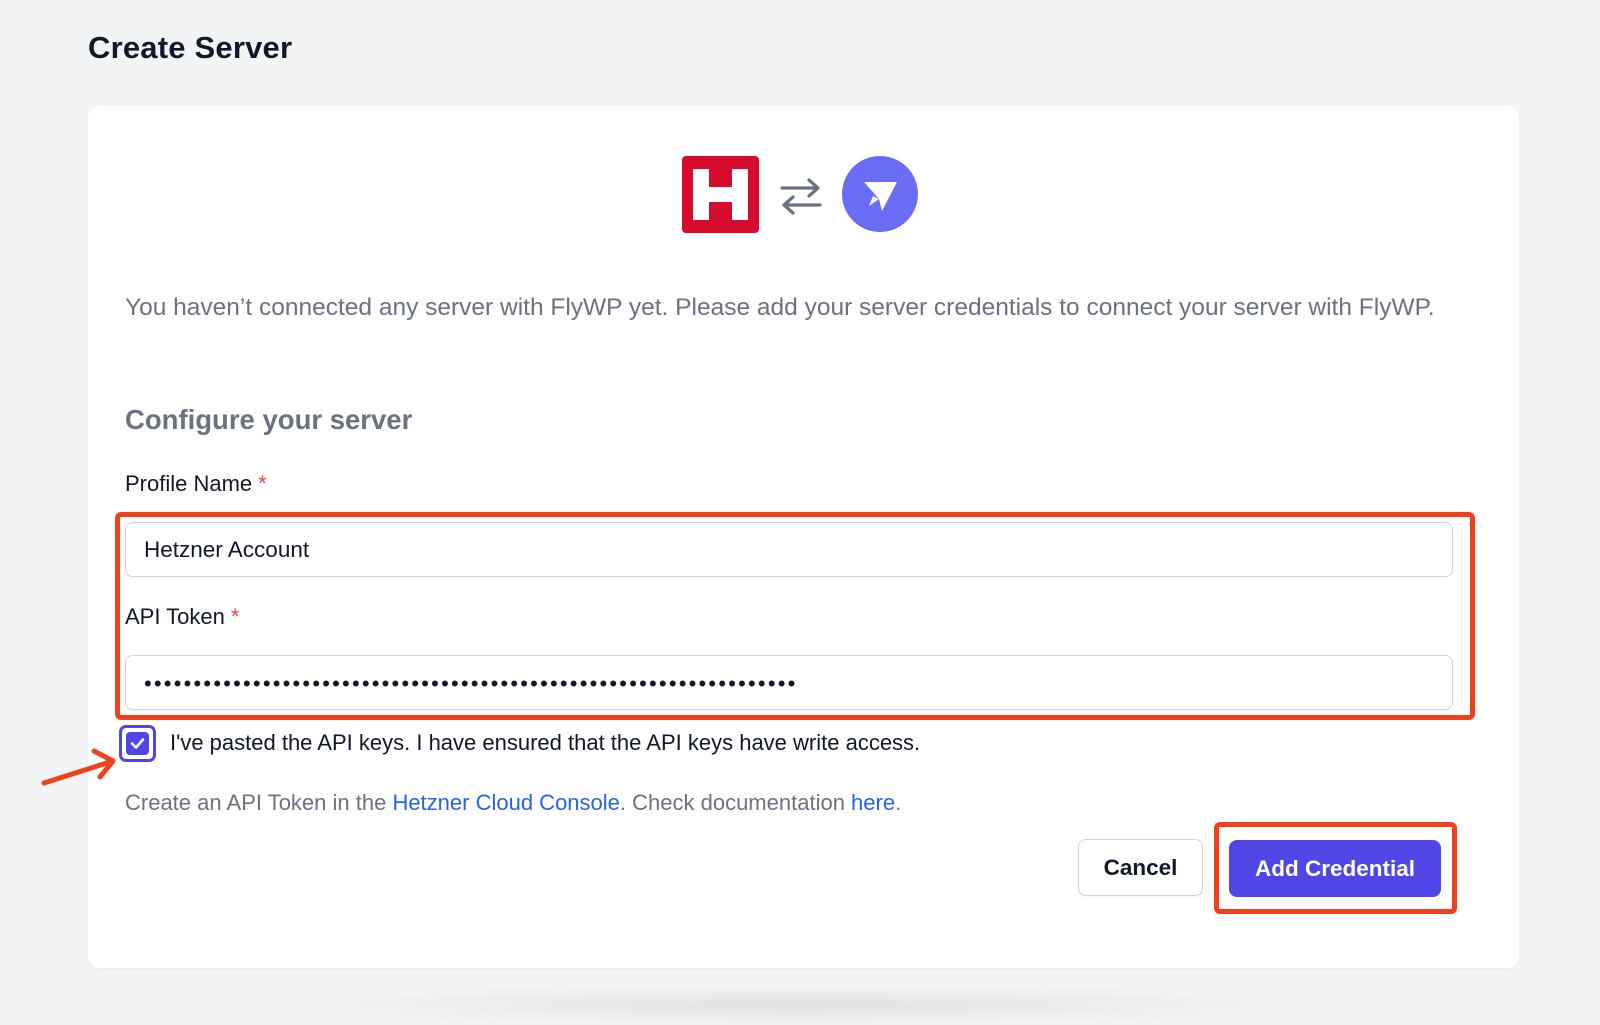  I want to click on documentation-link: here, so click(873, 802).